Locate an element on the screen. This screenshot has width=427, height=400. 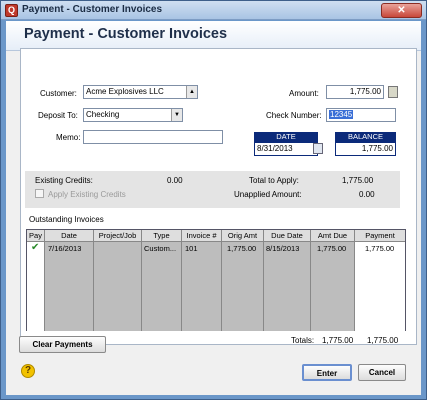
memo-label: Memo: is located at coordinates (68, 137).